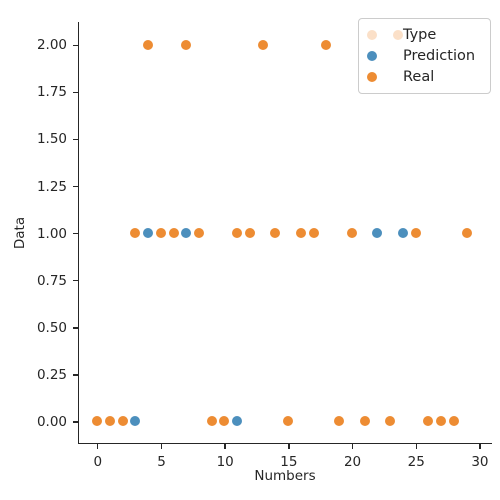 The width and height of the screenshot is (500, 500). I want to click on legend: Type Prediction Real, so click(424, 56).